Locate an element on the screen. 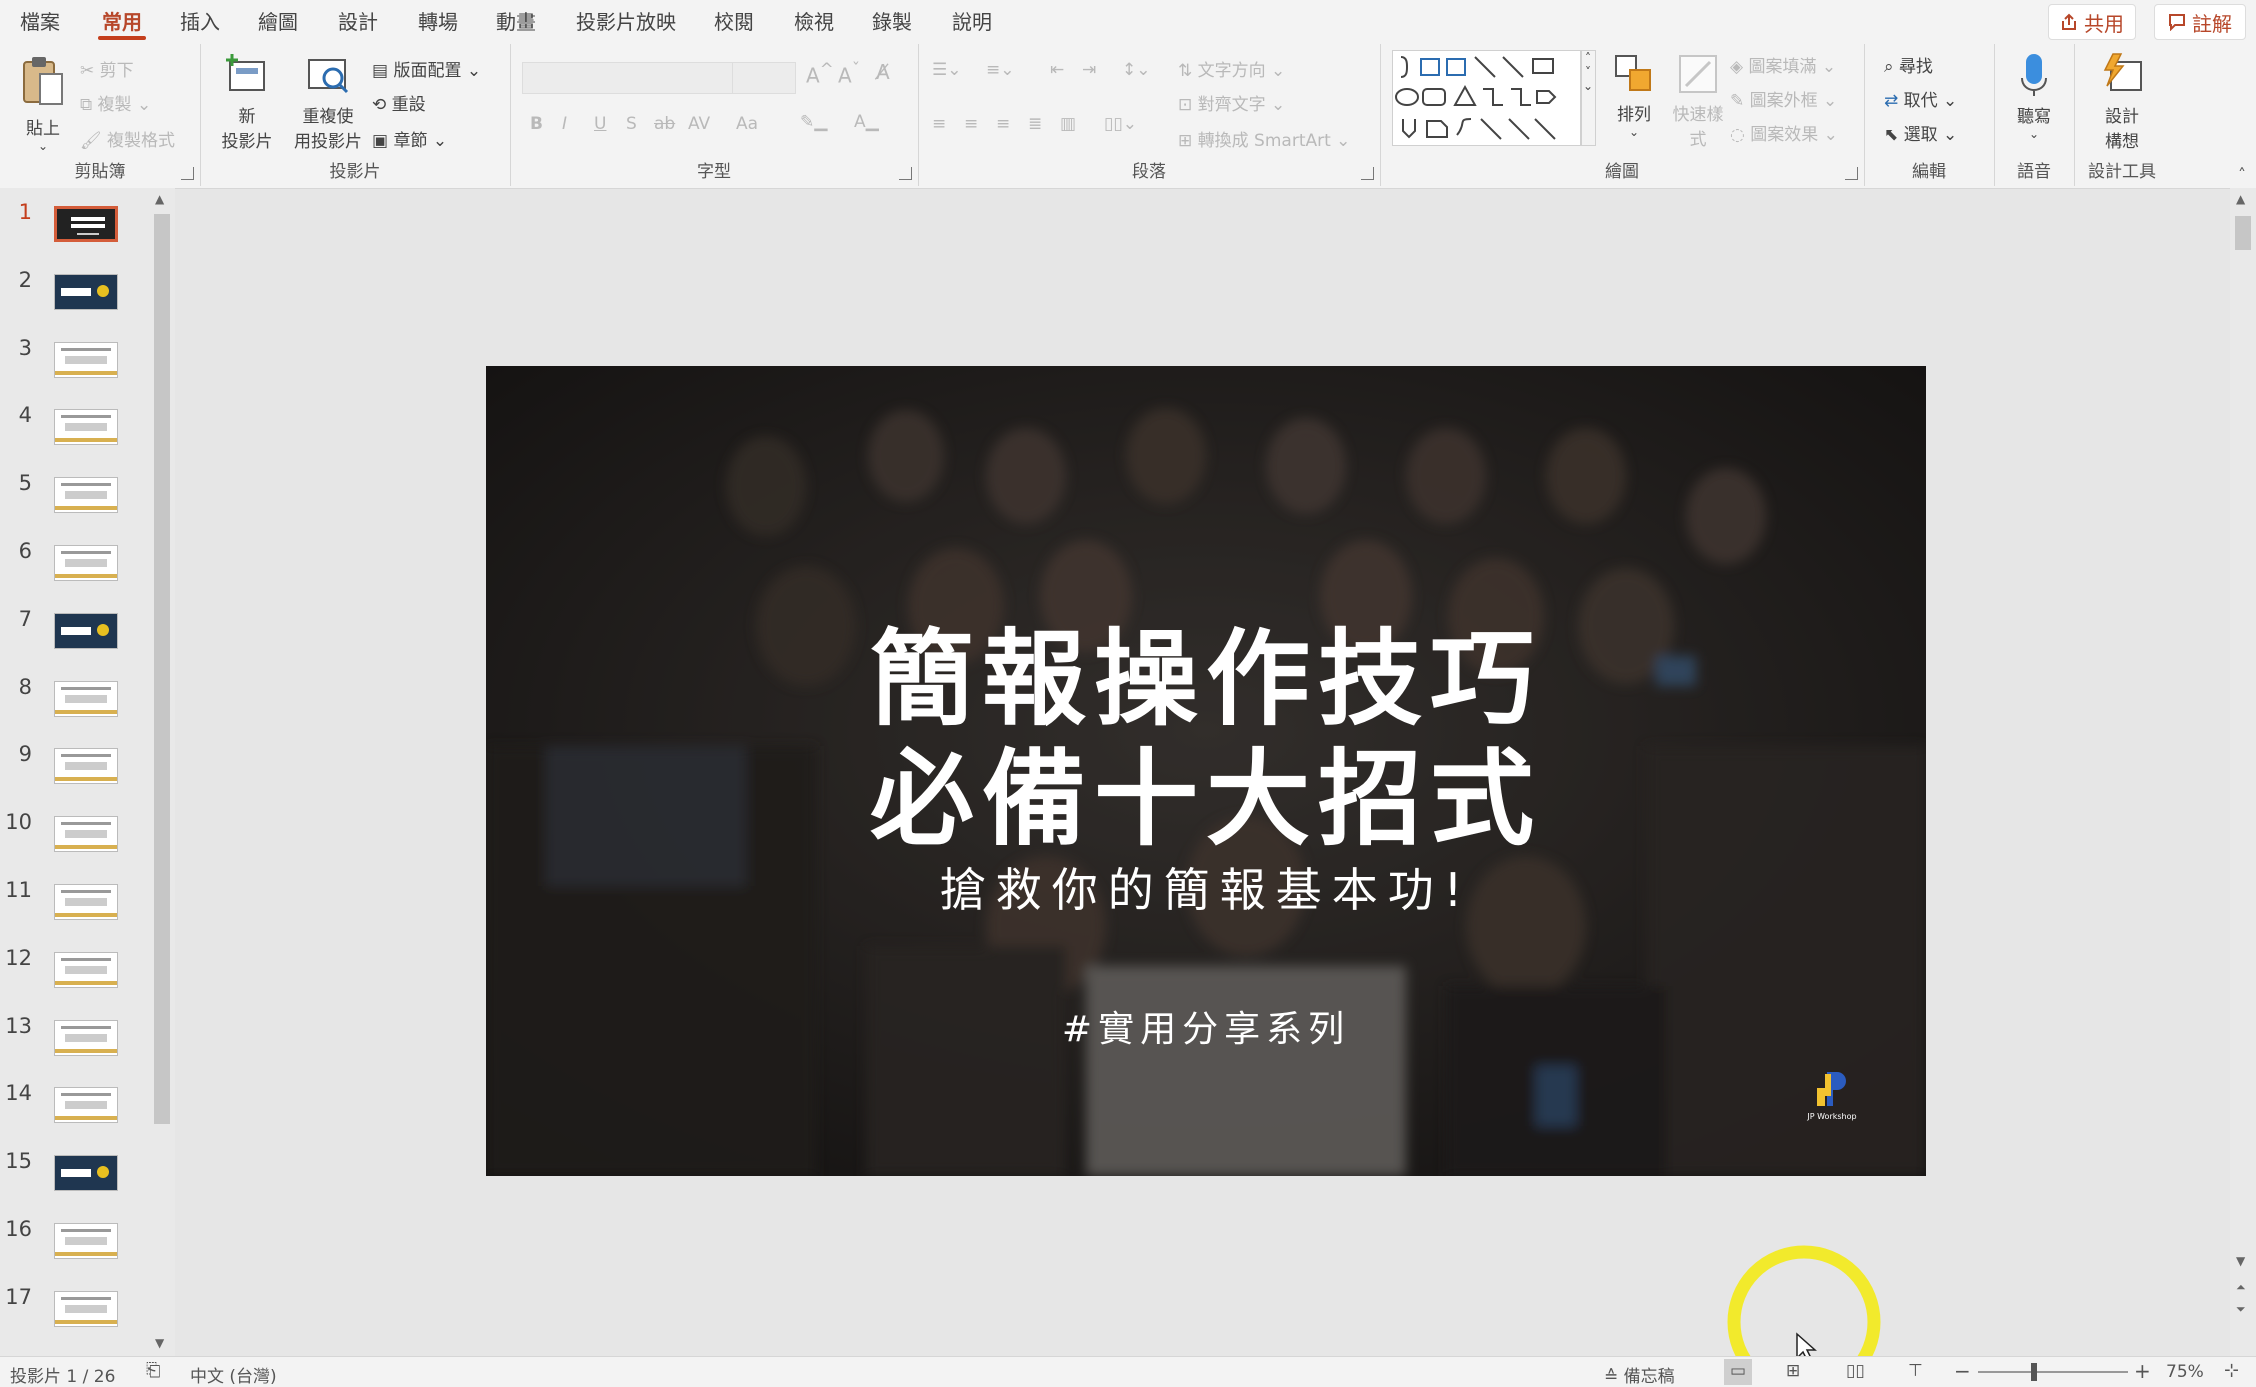 This screenshot has height=1387, width=2256. shadow-button: S is located at coordinates (631, 124).